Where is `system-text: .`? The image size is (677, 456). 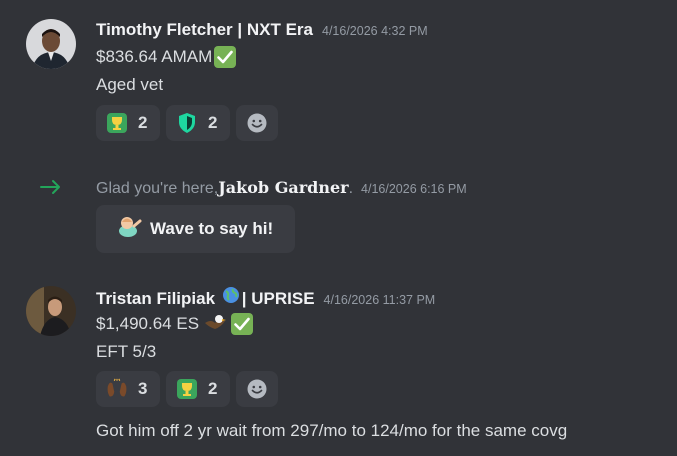
system-text: . is located at coordinates (351, 188).